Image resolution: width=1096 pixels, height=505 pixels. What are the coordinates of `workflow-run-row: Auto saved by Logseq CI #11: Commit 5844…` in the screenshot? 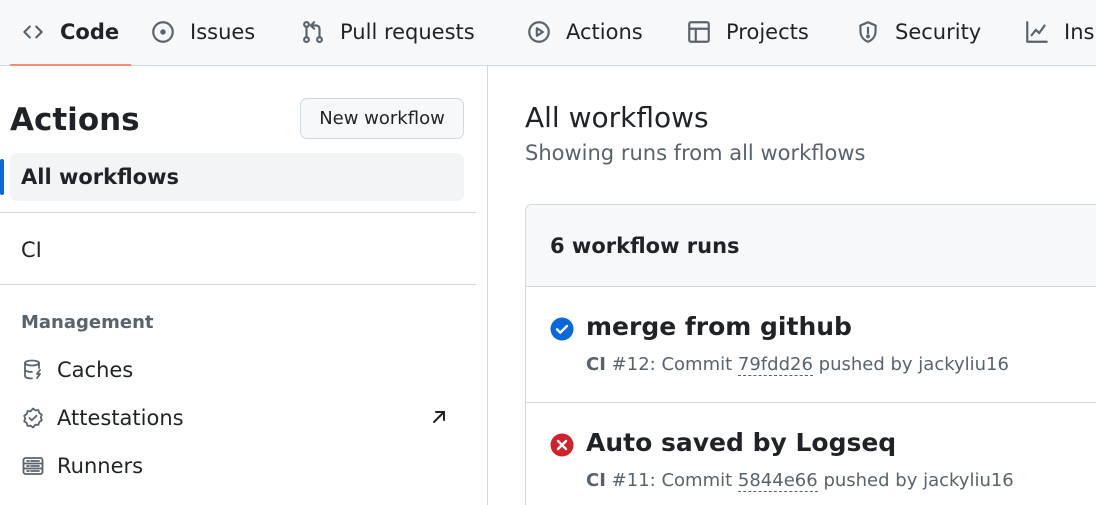 It's located at (811, 454).